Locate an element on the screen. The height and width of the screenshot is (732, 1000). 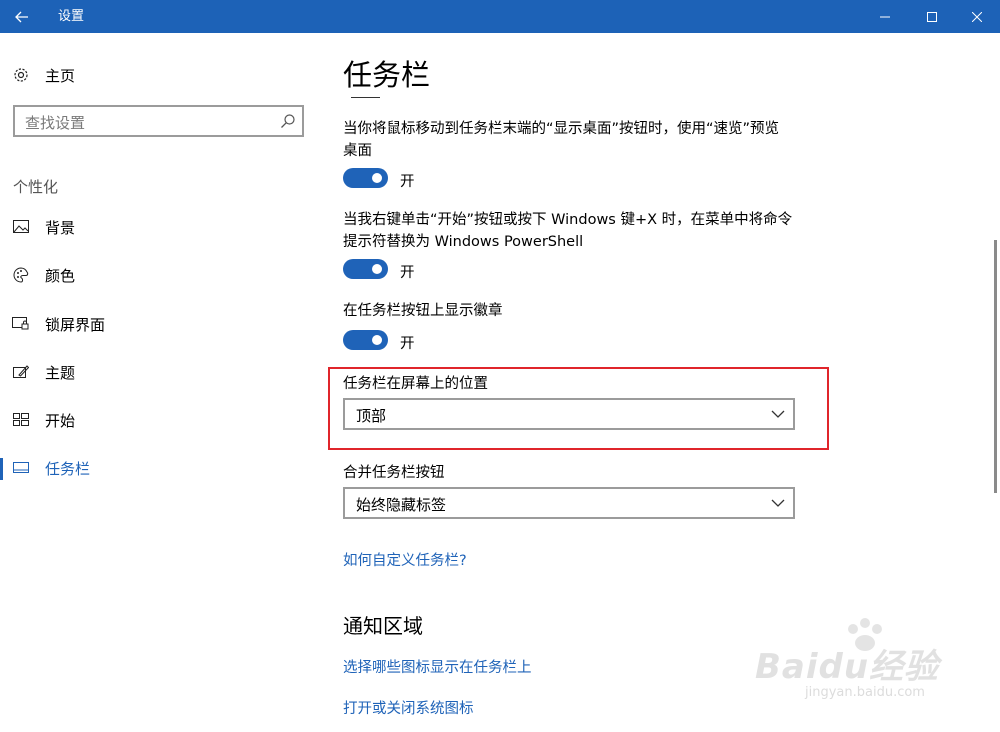
peek-toggle is located at coordinates (365, 178).